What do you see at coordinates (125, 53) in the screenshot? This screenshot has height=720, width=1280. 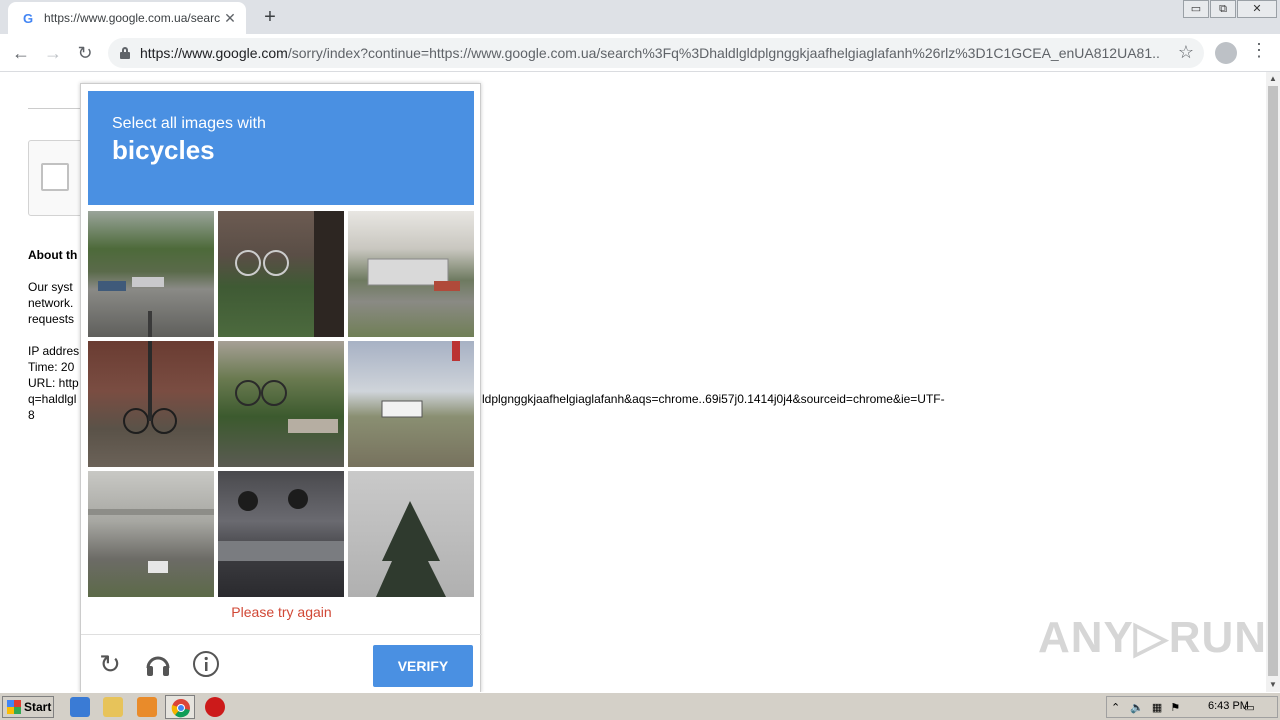 I see `lock-icon` at bounding box center [125, 53].